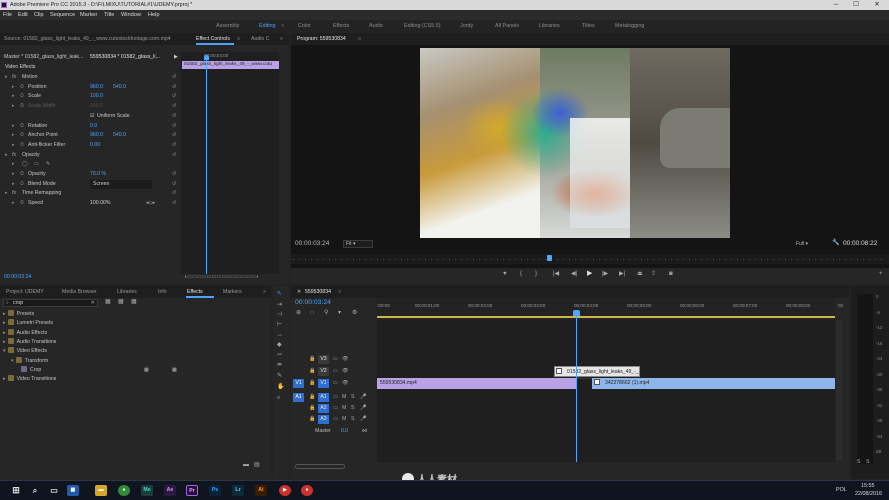 This screenshot has height=500, width=889. I want to click on accelerated-effects-icon: ▦, so click(108, 302).